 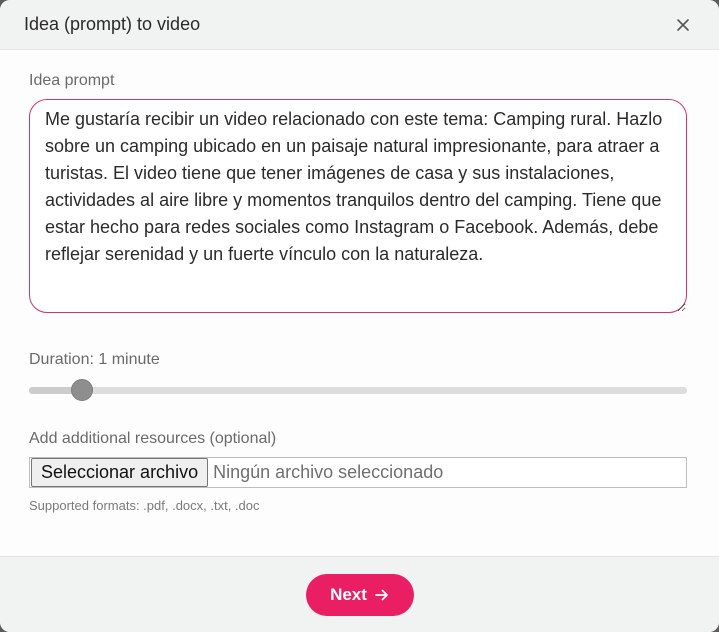 What do you see at coordinates (153, 438) in the screenshot?
I see `resources-label: Add additional resources (optional)` at bounding box center [153, 438].